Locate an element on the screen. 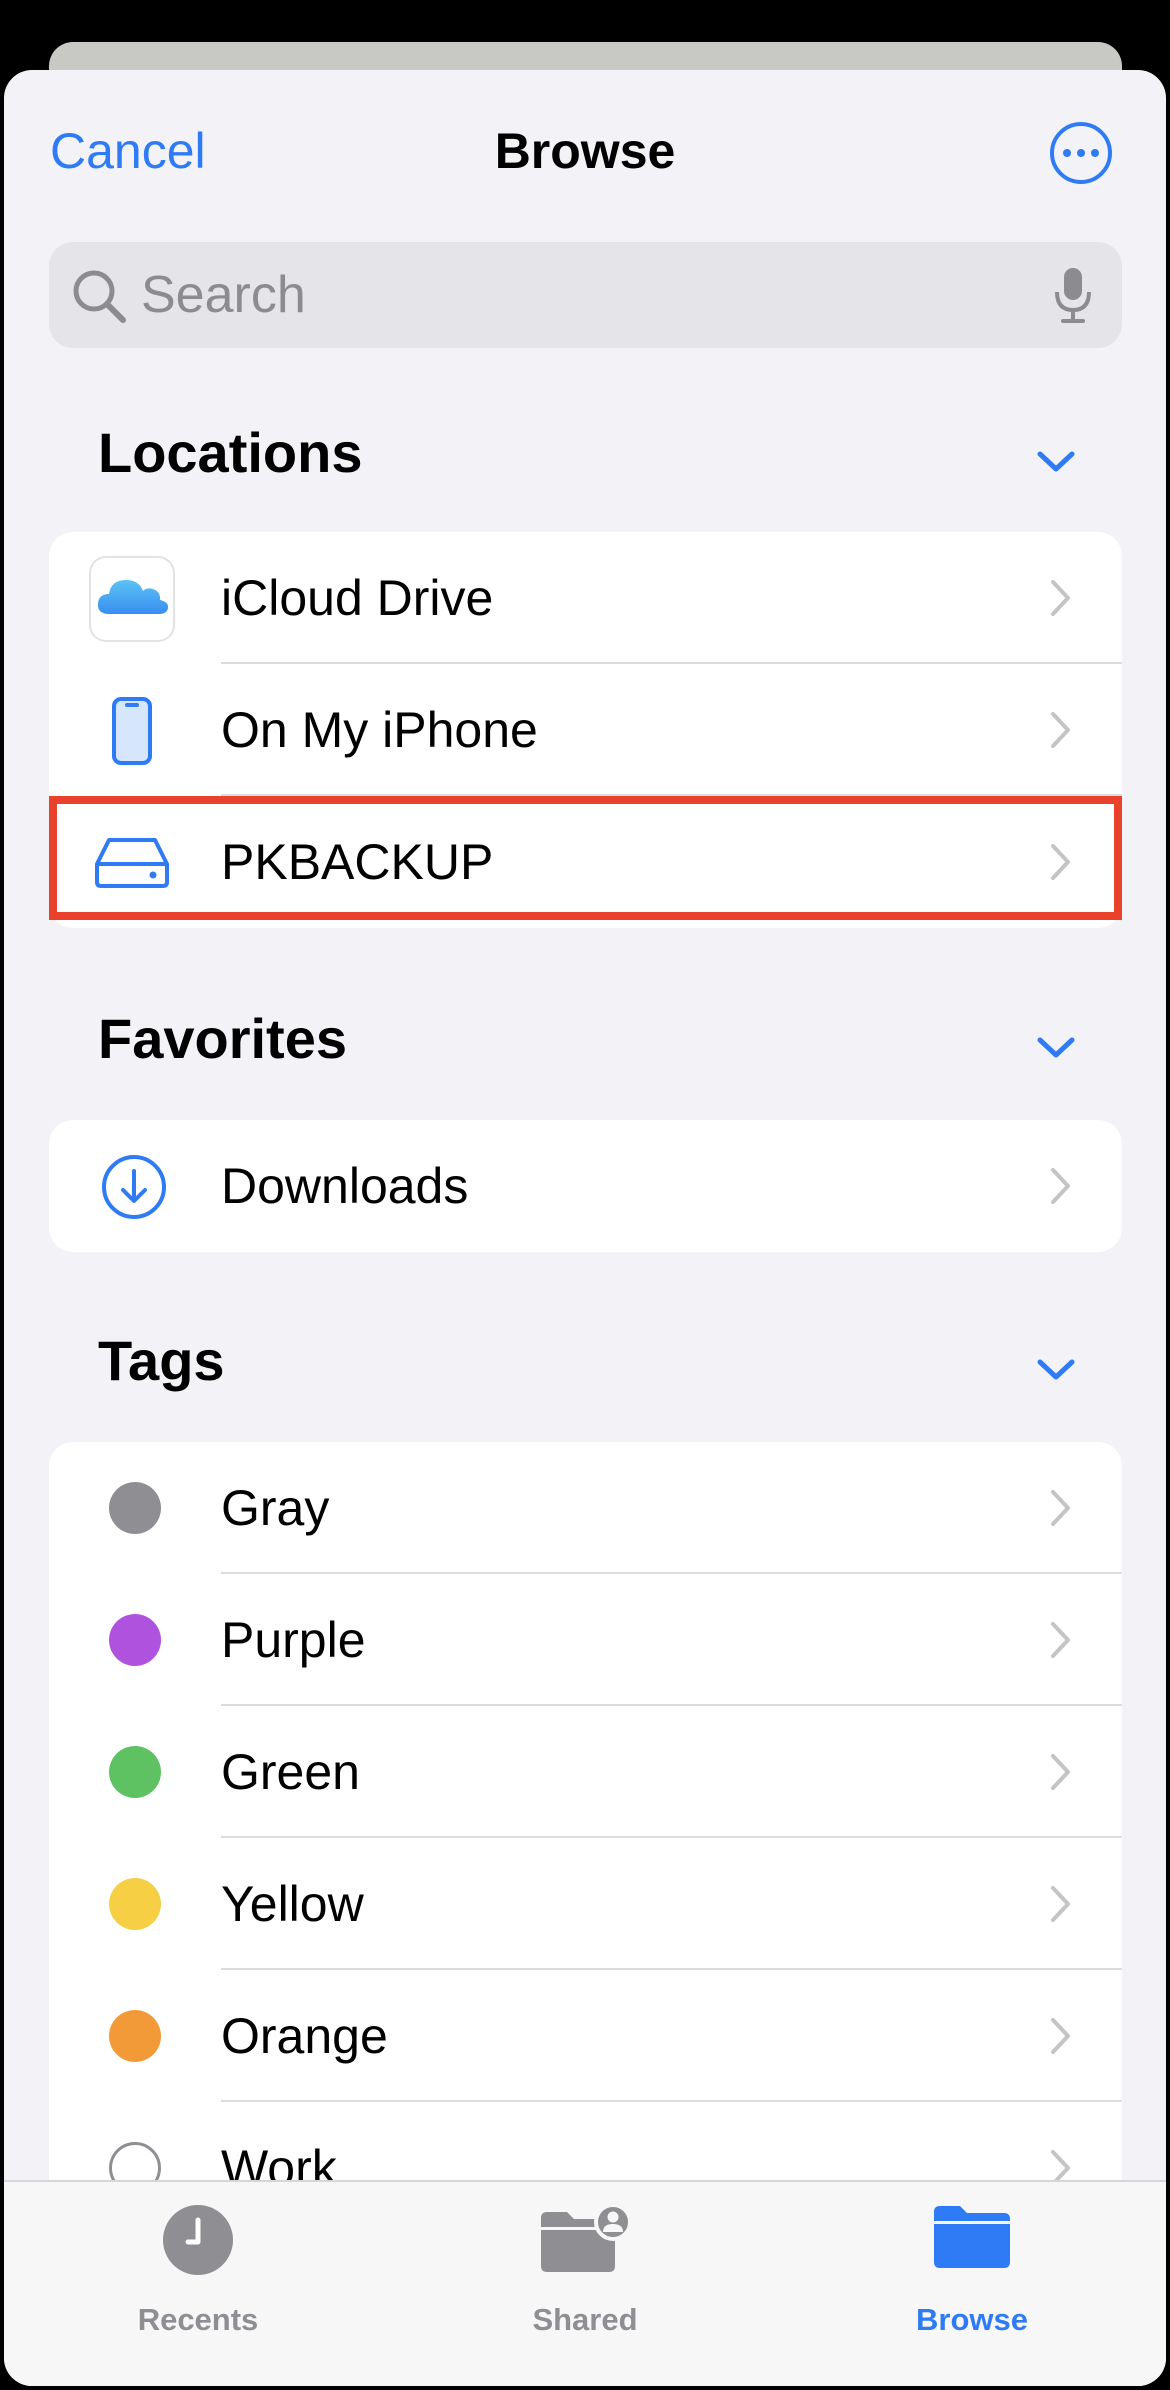 This screenshot has width=1170, height=2390. tab-browse: Browse is located at coordinates (972, 2282).